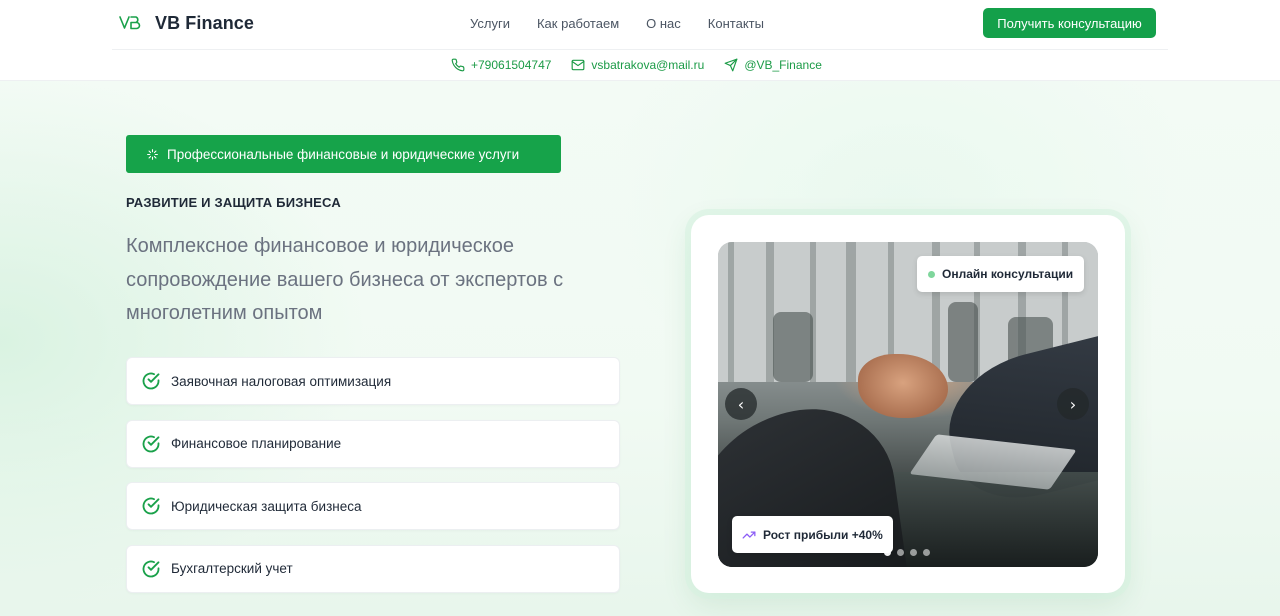 This screenshot has width=1280, height=616. I want to click on growth-badge-label: Рост прибыли +40%, so click(823, 534).